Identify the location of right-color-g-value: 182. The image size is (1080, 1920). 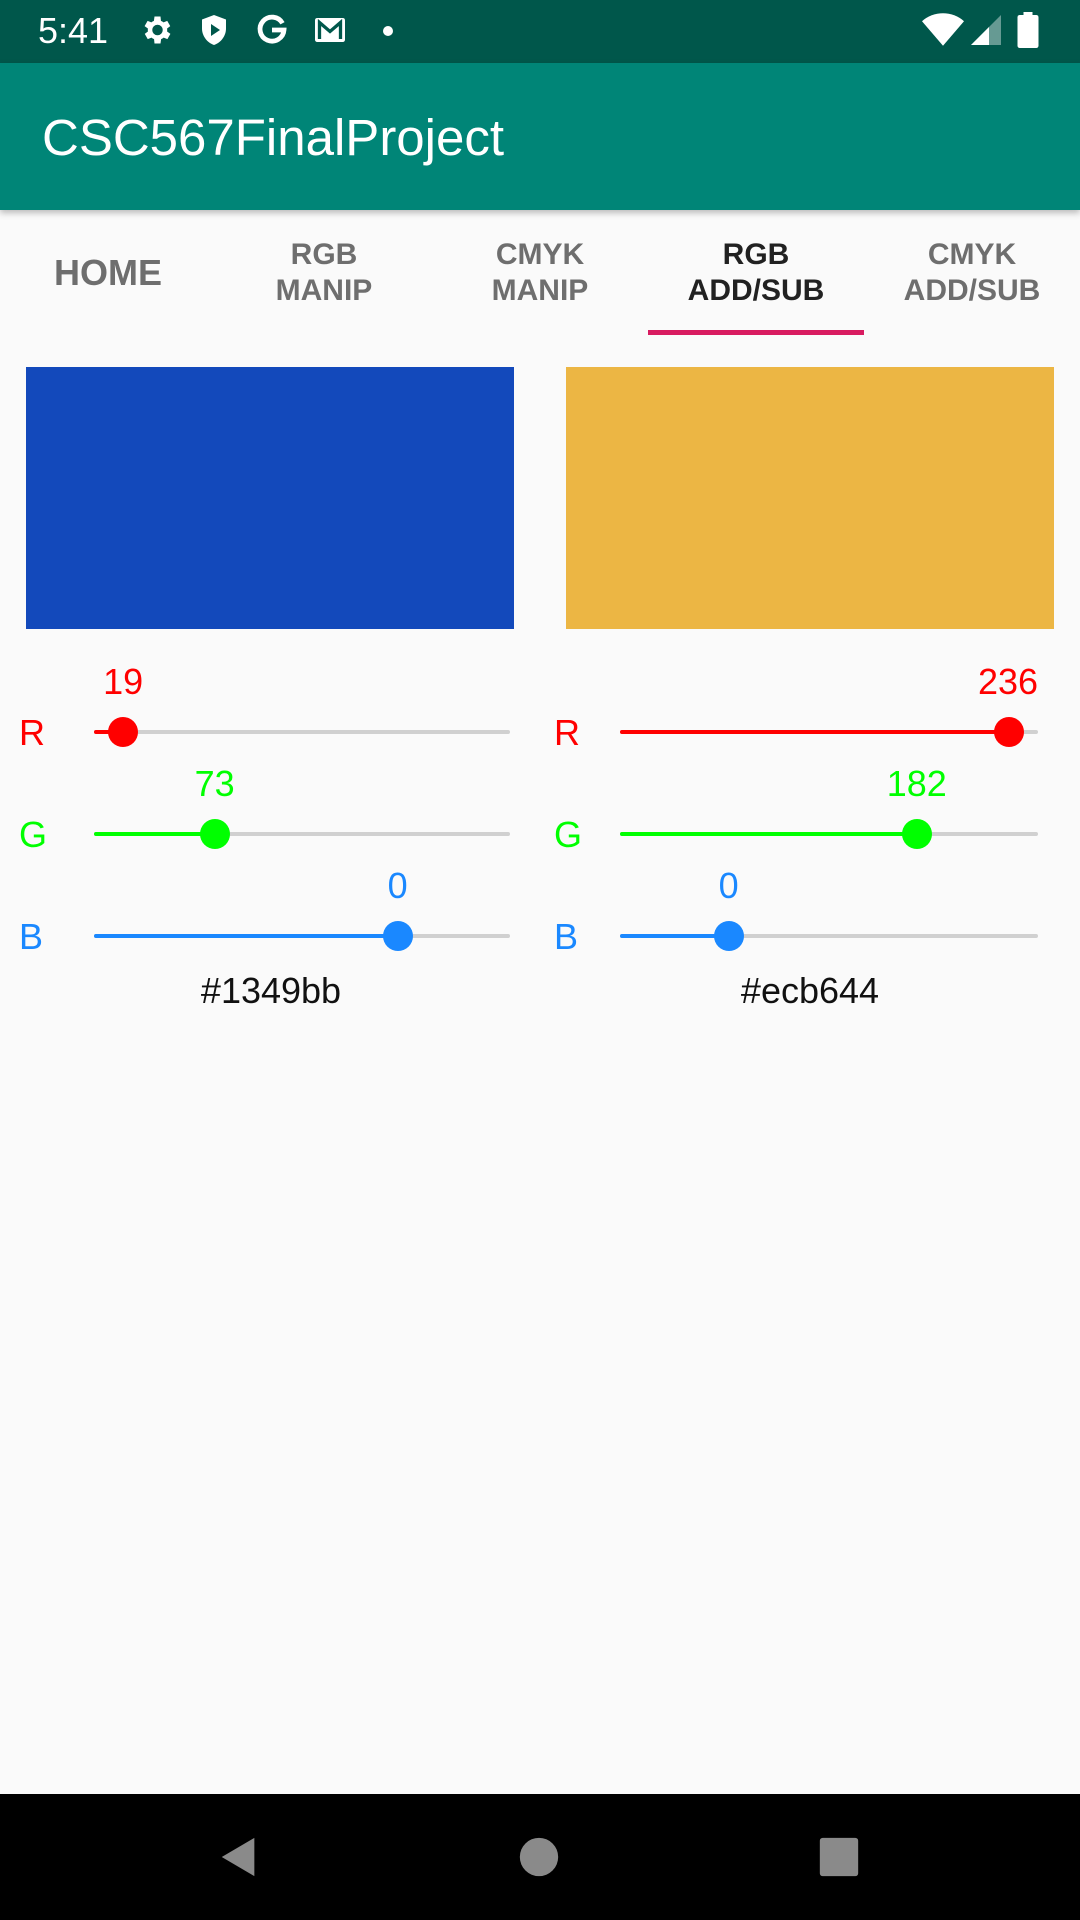
(916, 783).